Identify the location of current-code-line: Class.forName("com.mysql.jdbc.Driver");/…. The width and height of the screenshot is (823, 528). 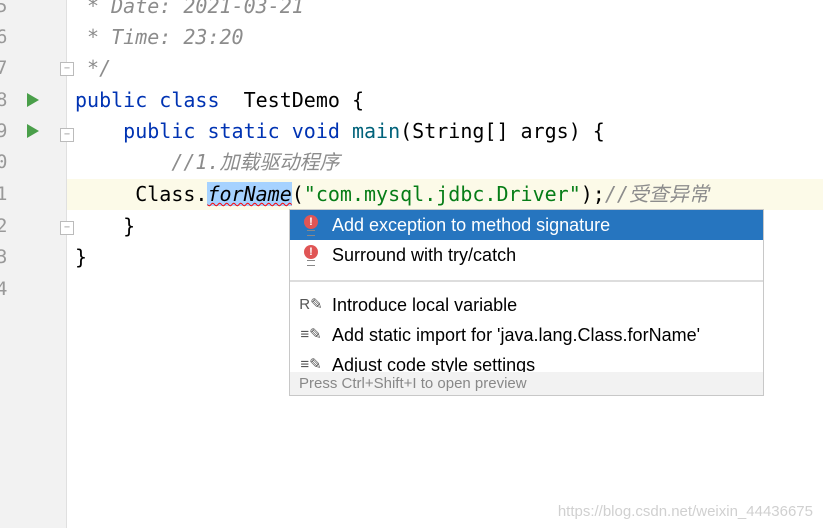
(445, 194).